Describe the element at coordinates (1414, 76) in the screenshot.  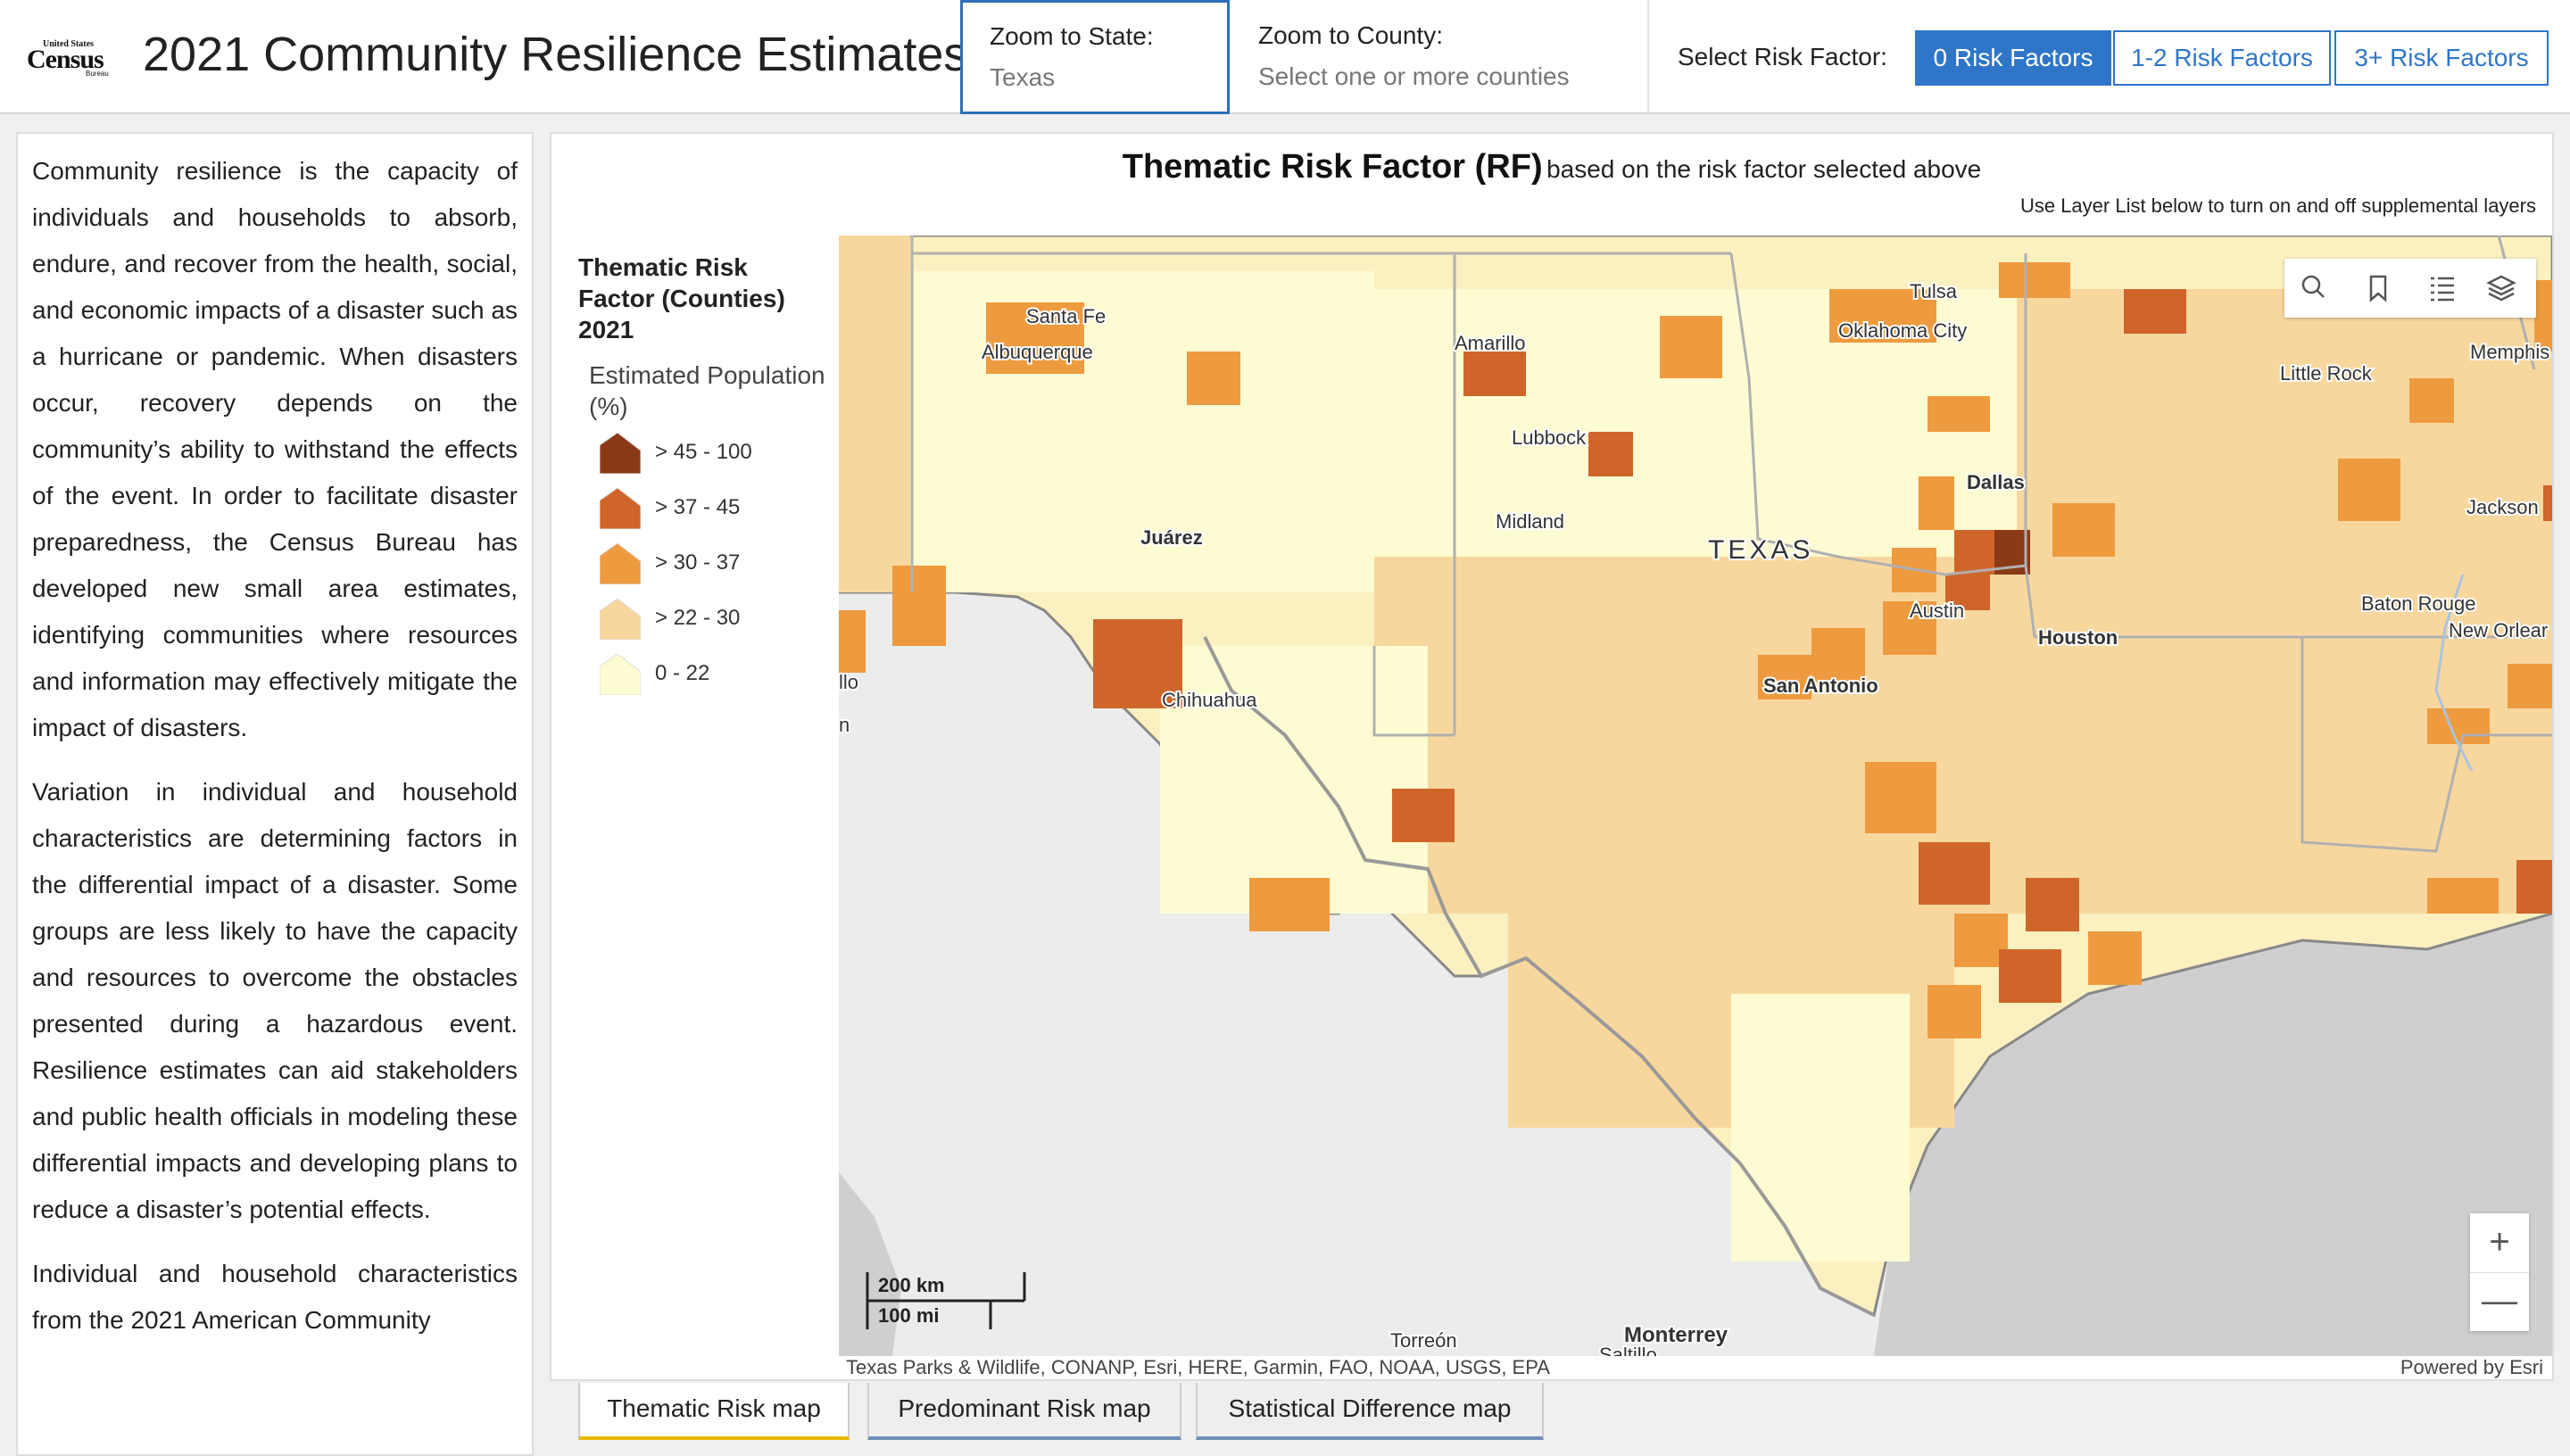
I see `zoom-to-county-placeholder: Select one or more counties` at that location.